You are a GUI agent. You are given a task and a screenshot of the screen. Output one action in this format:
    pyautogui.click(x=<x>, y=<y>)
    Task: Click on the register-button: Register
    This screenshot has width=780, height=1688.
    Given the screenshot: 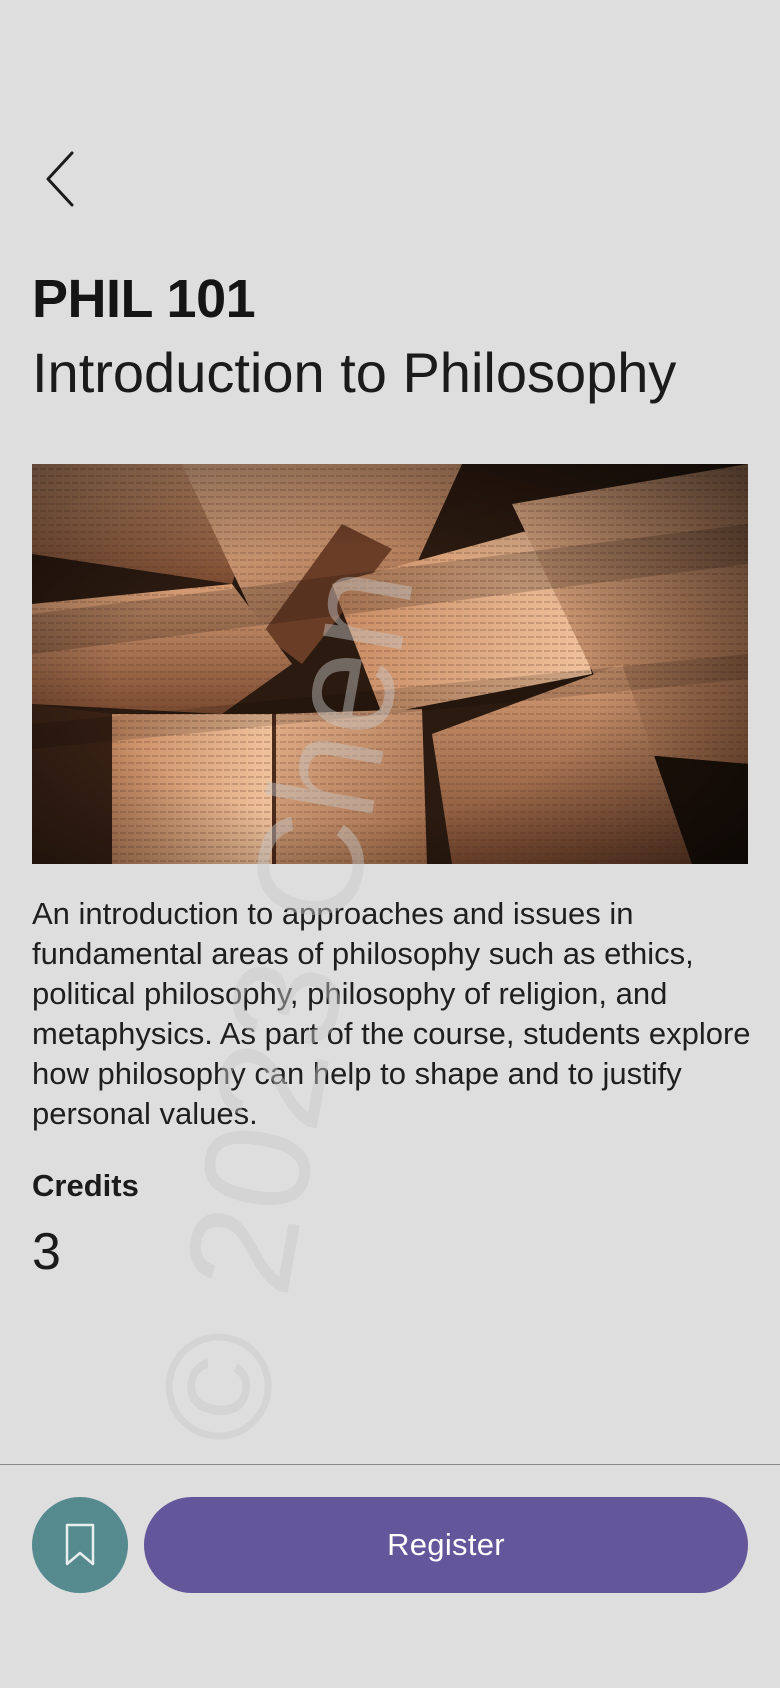 What is the action you would take?
    pyautogui.click(x=446, y=1545)
    